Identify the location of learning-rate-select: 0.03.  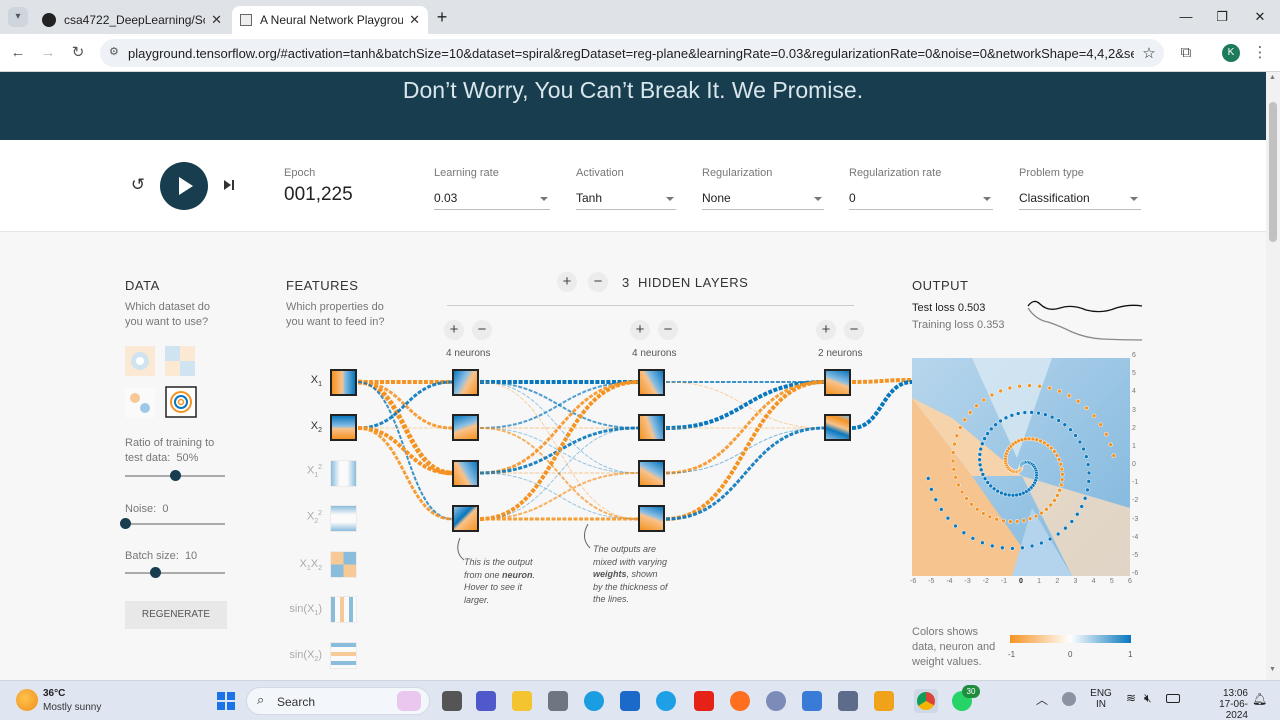
(445, 198).